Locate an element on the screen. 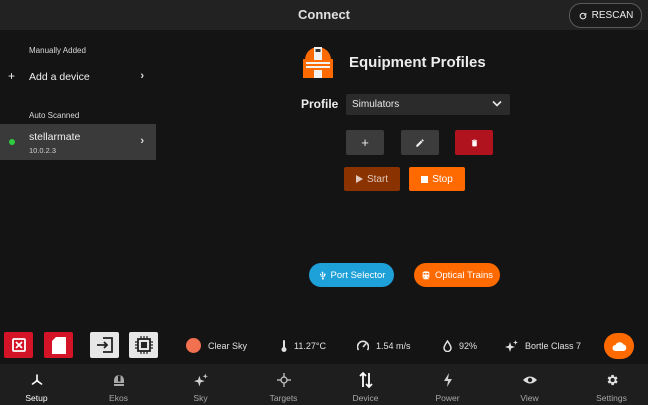  start-button: Start is located at coordinates (372, 179).